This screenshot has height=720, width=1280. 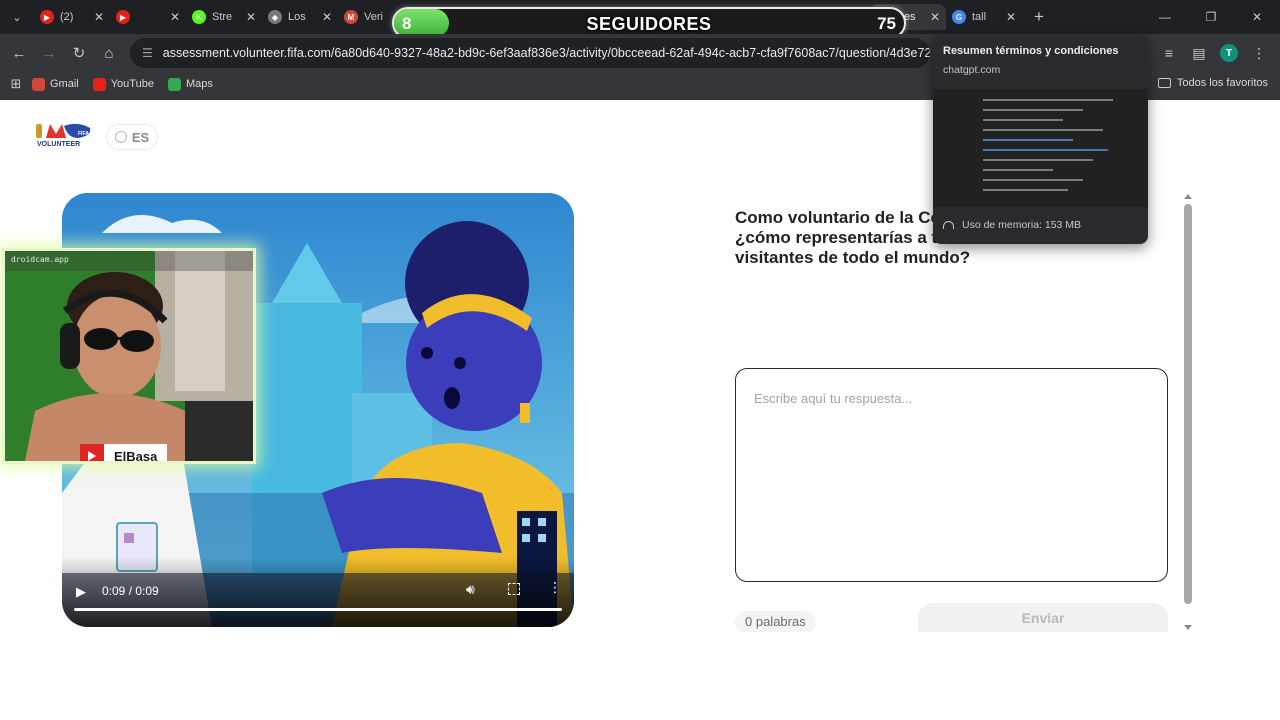 I want to click on apps-grid-icon: ⊞, so click(x=16, y=84).